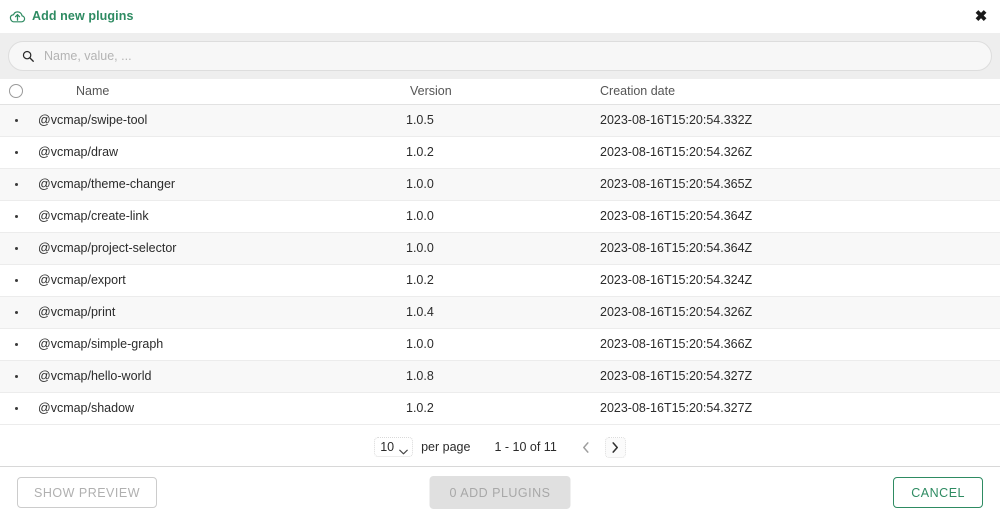 This screenshot has height=518, width=1000. What do you see at coordinates (403, 449) in the screenshot?
I see `chevron-down-icon` at bounding box center [403, 449].